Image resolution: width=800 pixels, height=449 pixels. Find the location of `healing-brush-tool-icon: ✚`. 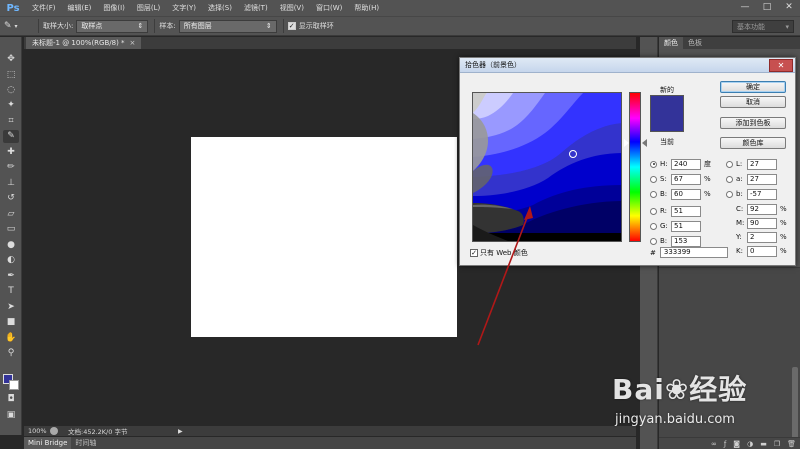

healing-brush-tool-icon: ✚ is located at coordinates (11, 152).